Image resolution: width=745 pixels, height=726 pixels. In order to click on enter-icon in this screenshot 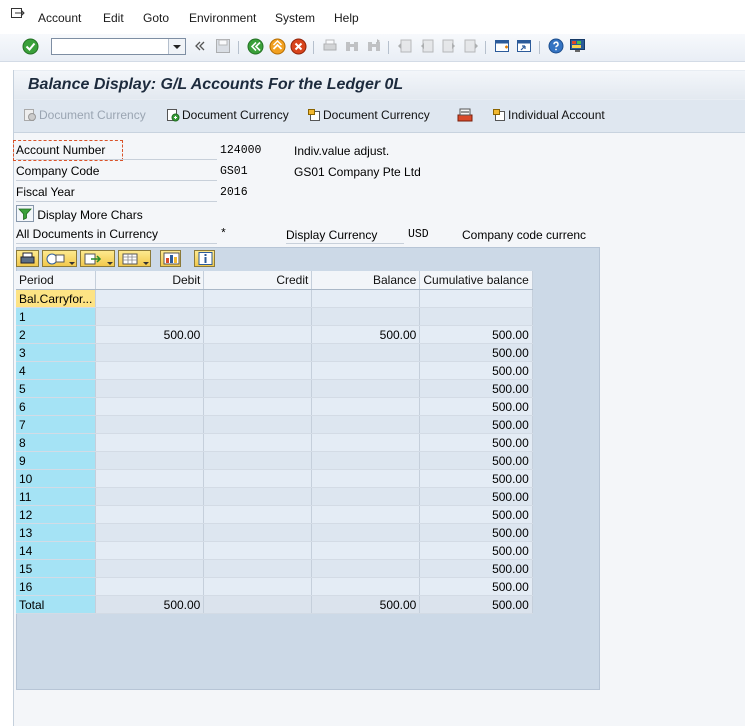, I will do `click(30, 48)`.